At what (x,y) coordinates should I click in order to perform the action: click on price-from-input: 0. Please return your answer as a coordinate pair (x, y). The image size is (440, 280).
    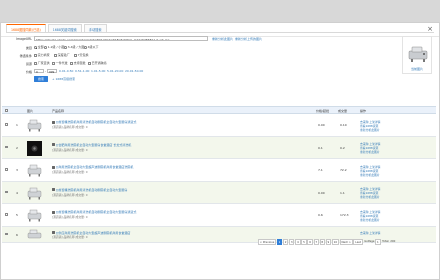
    Looking at the image, I should click on (39, 71).